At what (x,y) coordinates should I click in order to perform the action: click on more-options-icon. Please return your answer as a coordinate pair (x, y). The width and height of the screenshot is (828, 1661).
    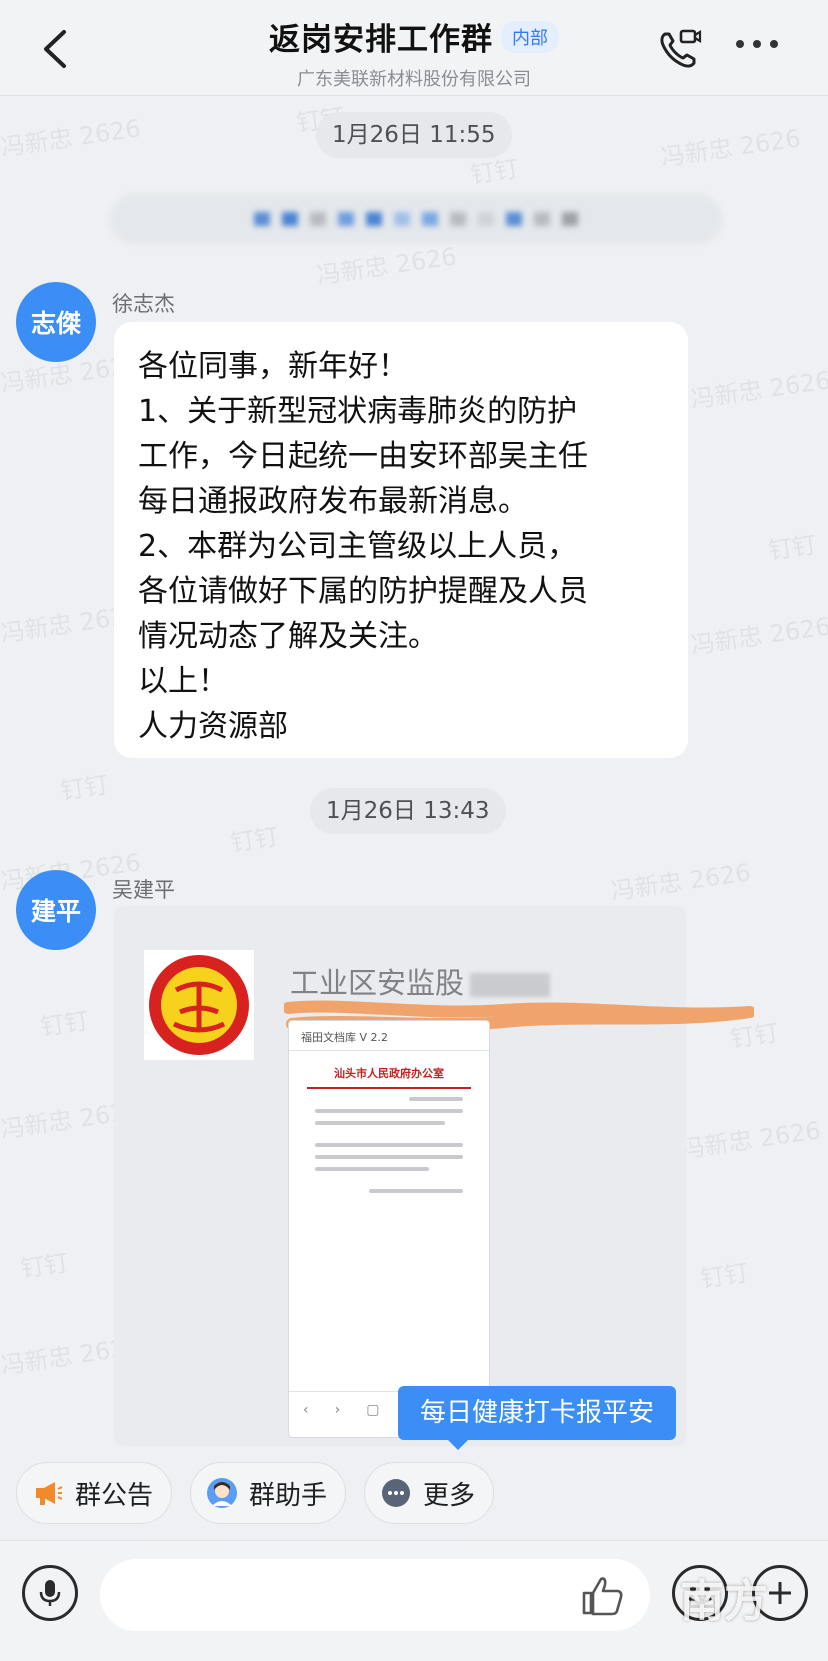
    Looking at the image, I should click on (759, 48).